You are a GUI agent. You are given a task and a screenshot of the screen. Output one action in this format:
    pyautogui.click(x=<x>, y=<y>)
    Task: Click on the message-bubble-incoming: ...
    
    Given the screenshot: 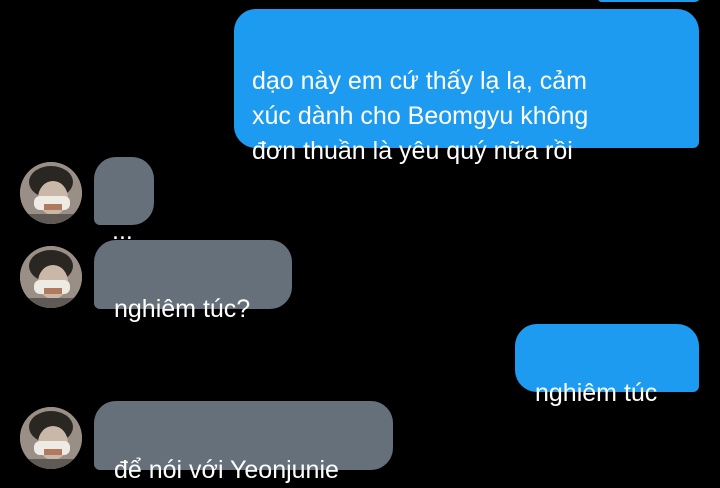 What is the action you would take?
    pyautogui.click(x=124, y=201)
    